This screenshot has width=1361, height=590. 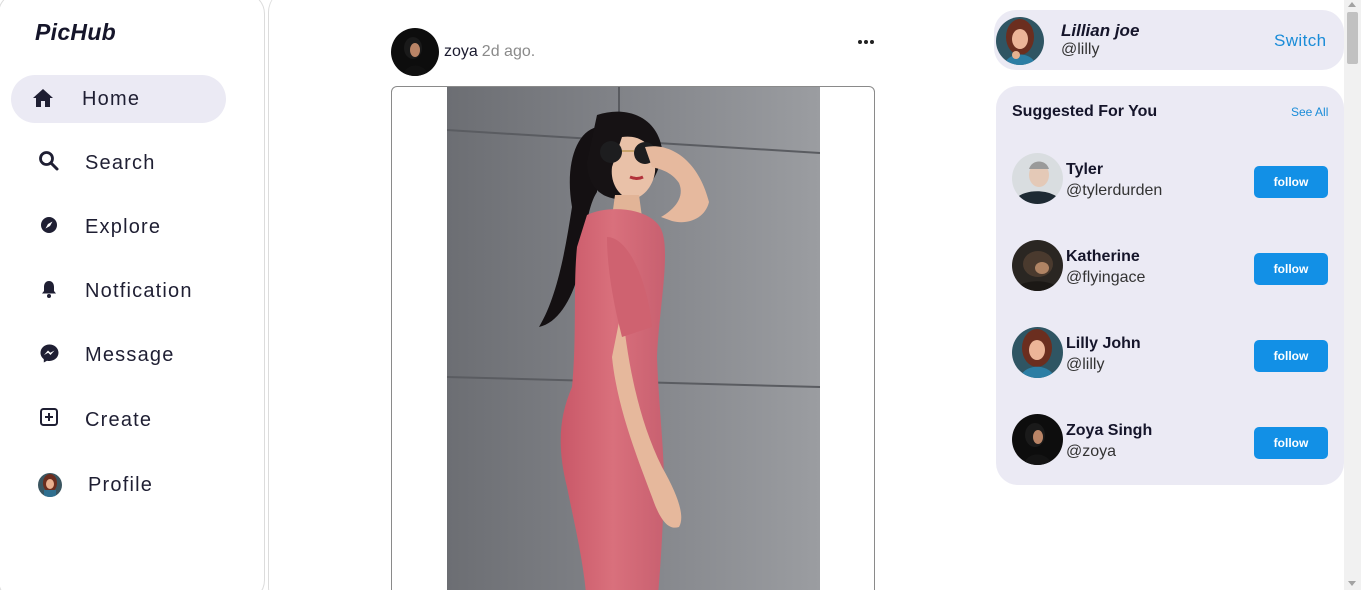 What do you see at coordinates (1172, 440) in the screenshot?
I see `suggestion-row: Zoya Singh @zoya follow` at bounding box center [1172, 440].